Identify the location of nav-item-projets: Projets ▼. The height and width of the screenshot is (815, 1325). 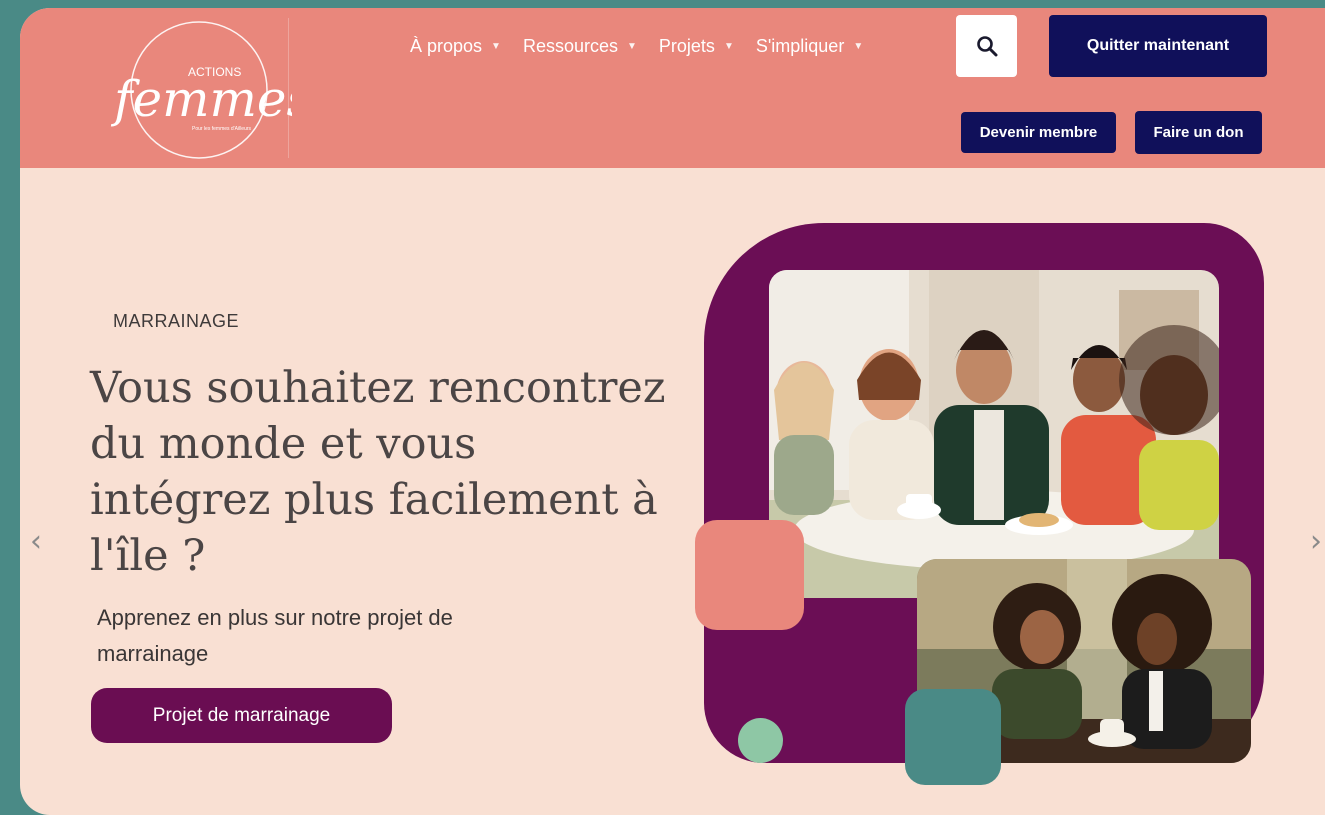
(696, 46).